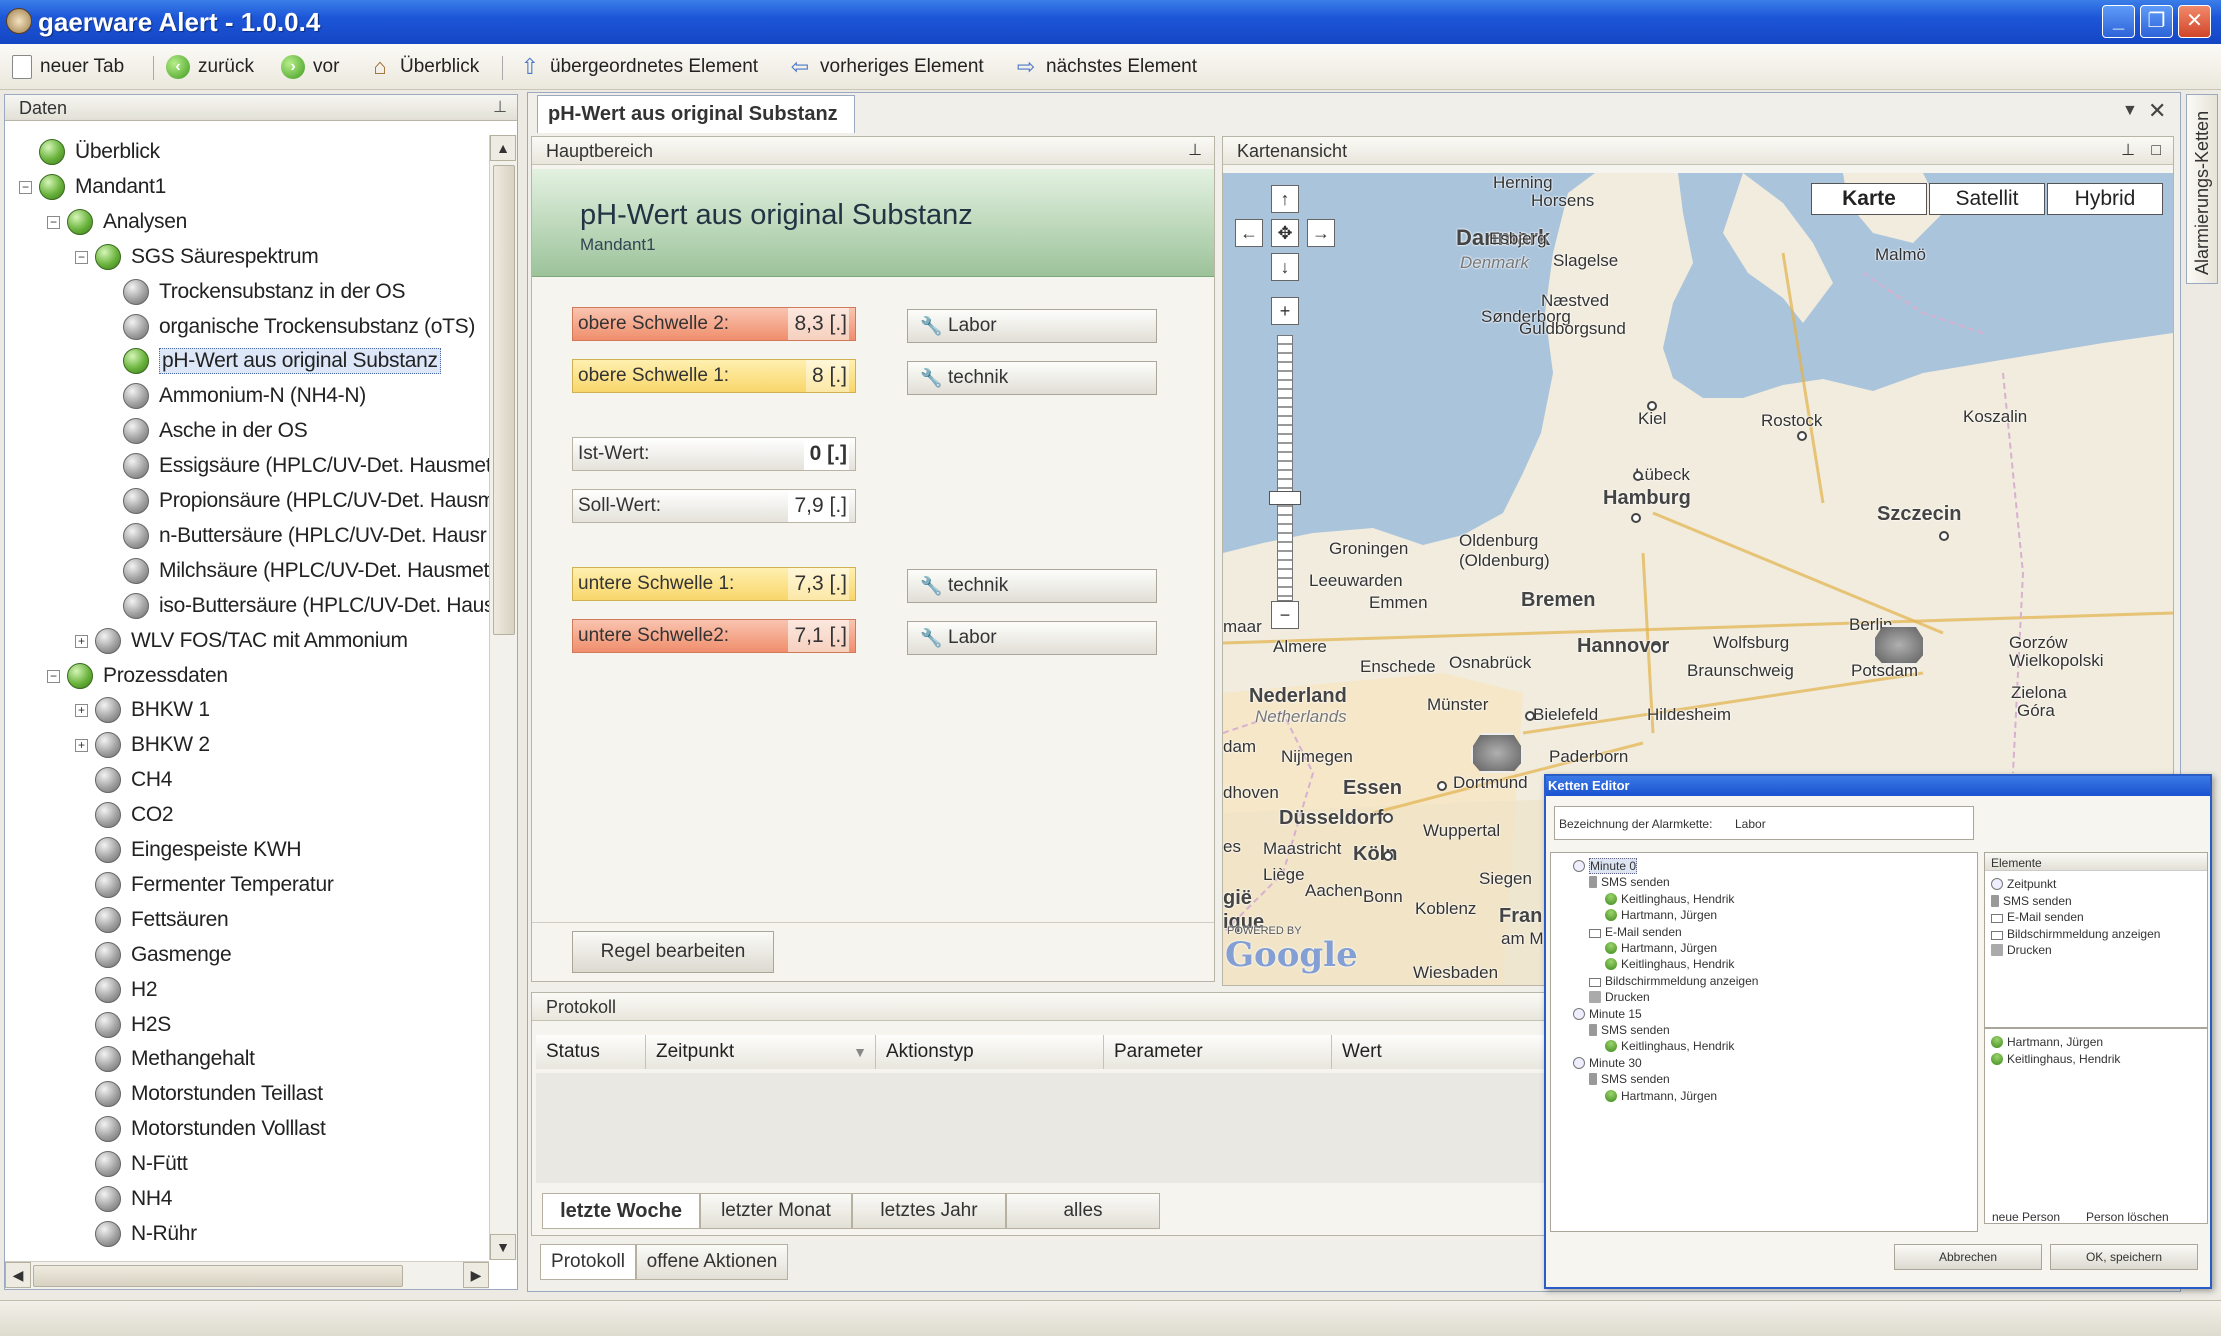 Image resolution: width=2221 pixels, height=1336 pixels. Describe the element at coordinates (761, 1052) in the screenshot. I see `column-zeitpunkt: Zeitpunkt ▼` at that location.